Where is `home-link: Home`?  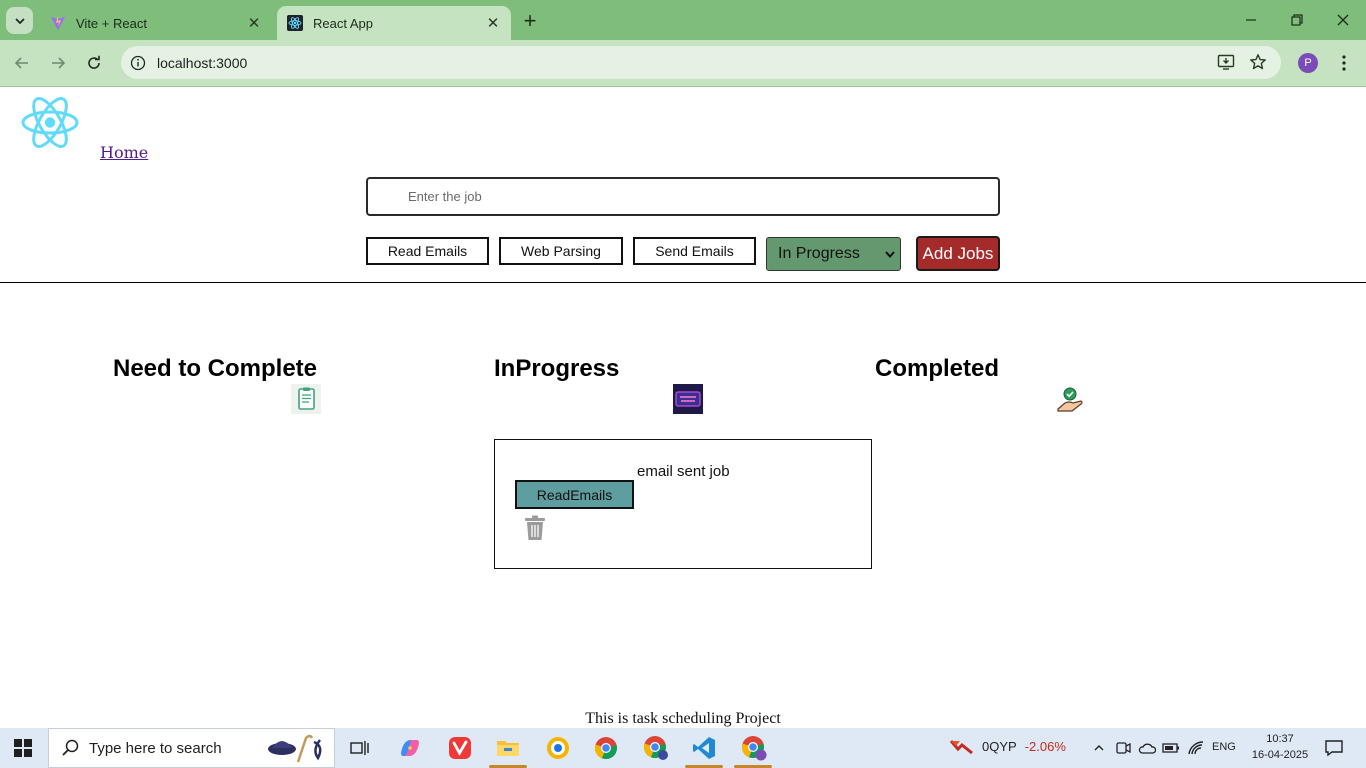
home-link: Home is located at coordinates (124, 152).